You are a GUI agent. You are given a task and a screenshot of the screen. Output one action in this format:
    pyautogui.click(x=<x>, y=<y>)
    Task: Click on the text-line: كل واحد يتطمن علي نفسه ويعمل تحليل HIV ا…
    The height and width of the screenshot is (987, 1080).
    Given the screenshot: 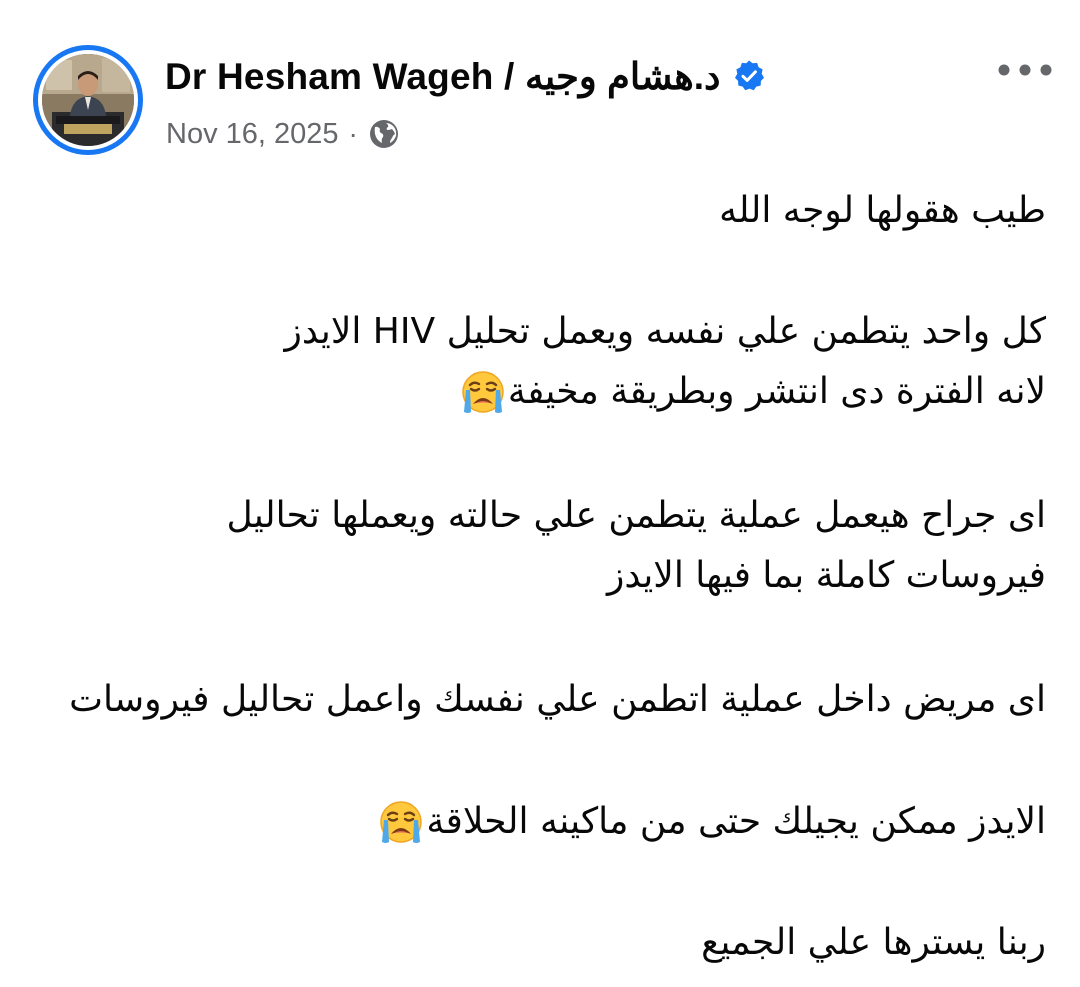 What is the action you would take?
    pyautogui.click(x=665, y=331)
    